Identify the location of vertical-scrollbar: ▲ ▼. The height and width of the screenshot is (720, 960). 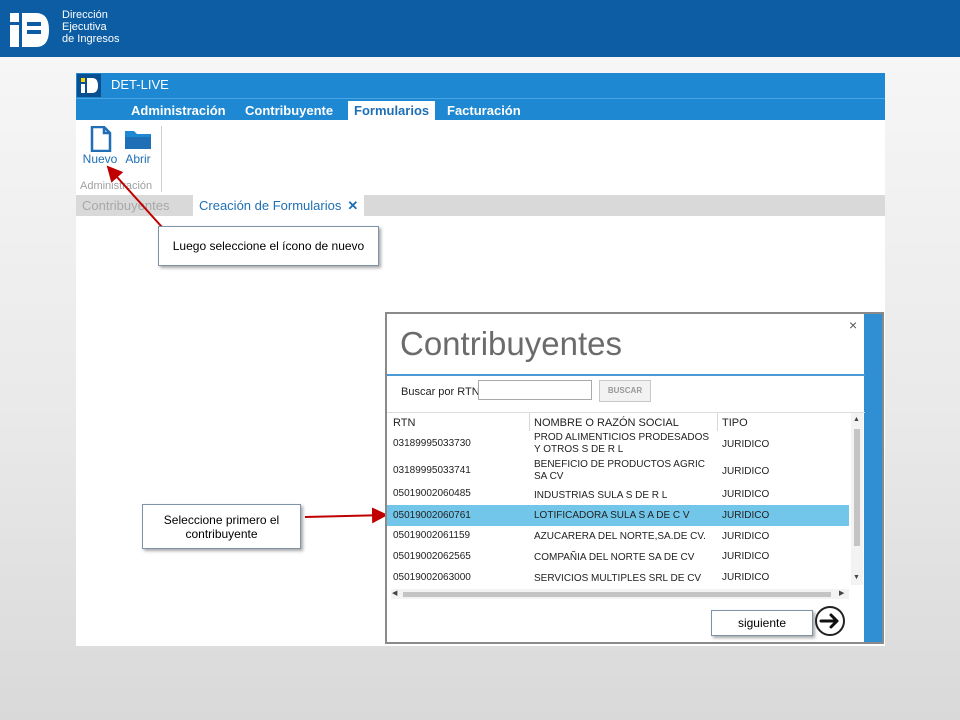
(857, 499).